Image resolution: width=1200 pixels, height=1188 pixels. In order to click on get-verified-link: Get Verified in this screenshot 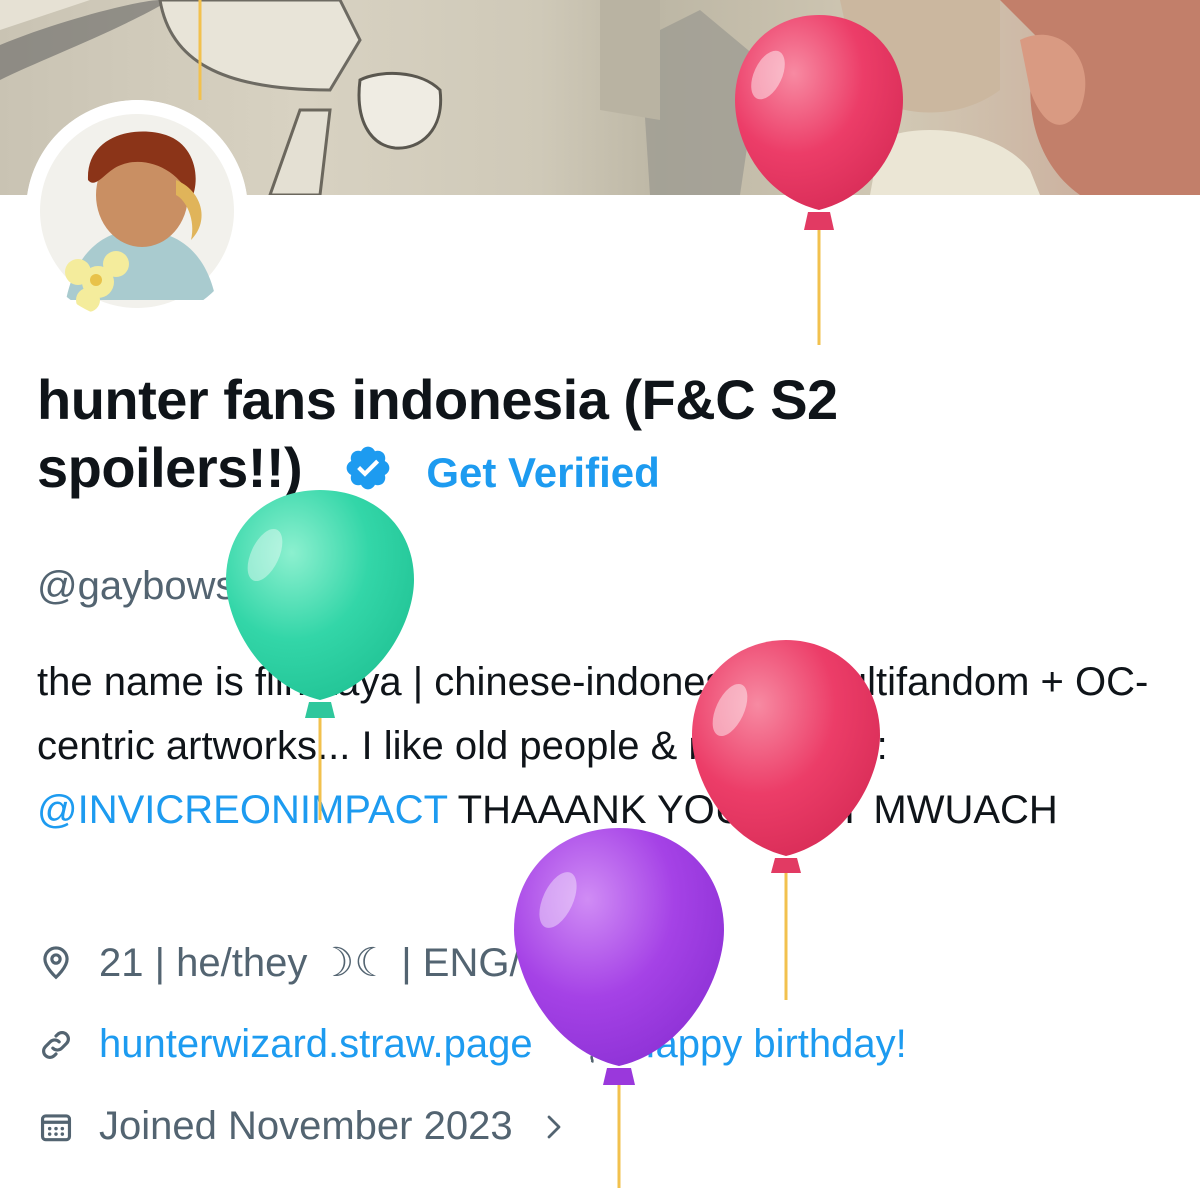, I will do `click(542, 472)`.